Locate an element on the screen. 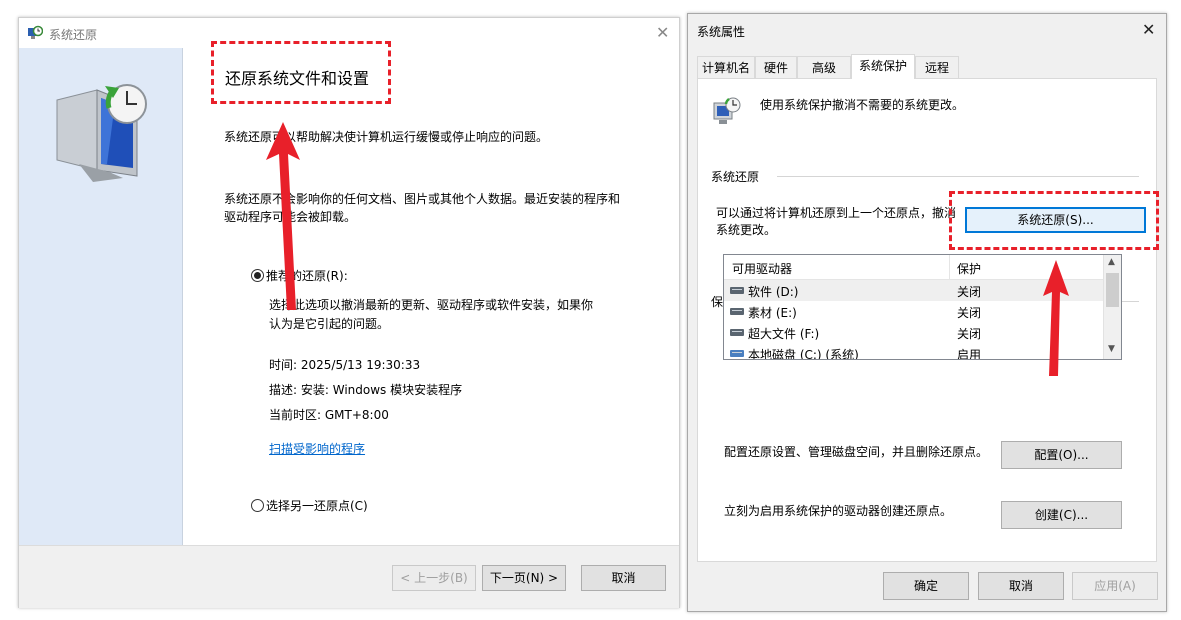 This screenshot has width=1181, height=620. arrow-to-restore-button is located at coordinates (1056, 318).